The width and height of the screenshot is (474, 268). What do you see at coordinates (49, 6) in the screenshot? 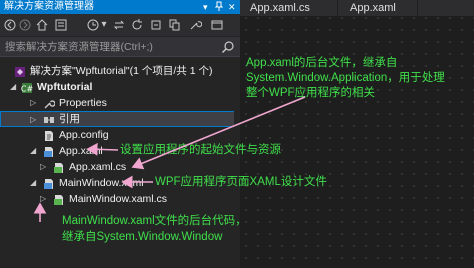
I see `panel-title: 解决方案资源管理器` at bounding box center [49, 6].